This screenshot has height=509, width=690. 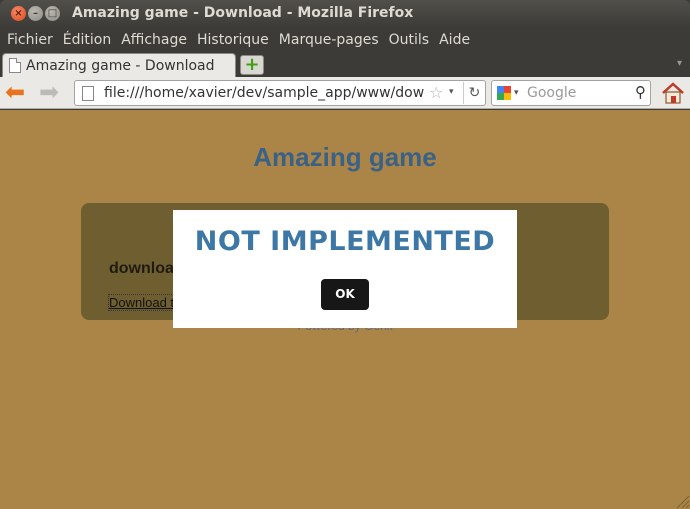 What do you see at coordinates (345, 64) in the screenshot?
I see `tab-bar: Amazing game - Download + ▾` at bounding box center [345, 64].